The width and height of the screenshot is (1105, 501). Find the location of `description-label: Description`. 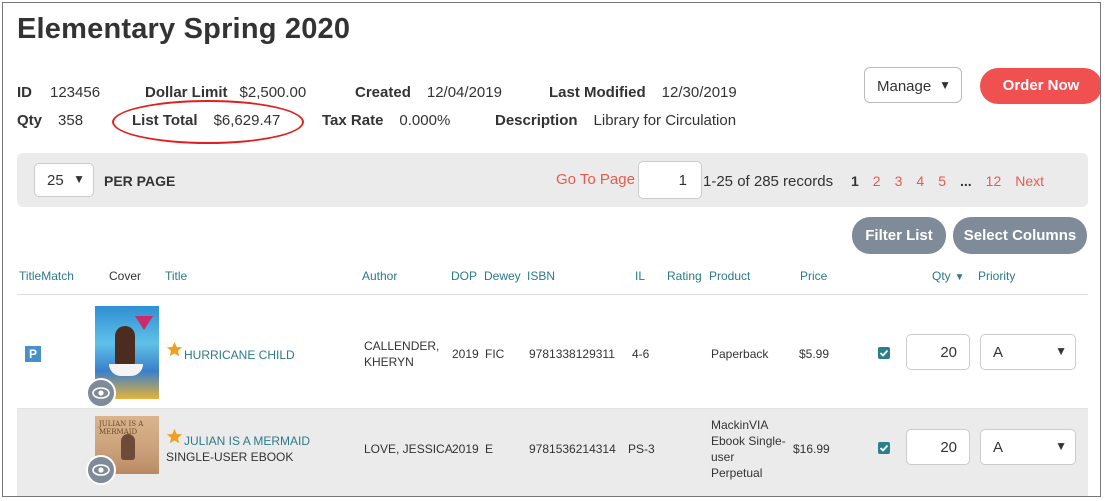

description-label: Description is located at coordinates (536, 120).